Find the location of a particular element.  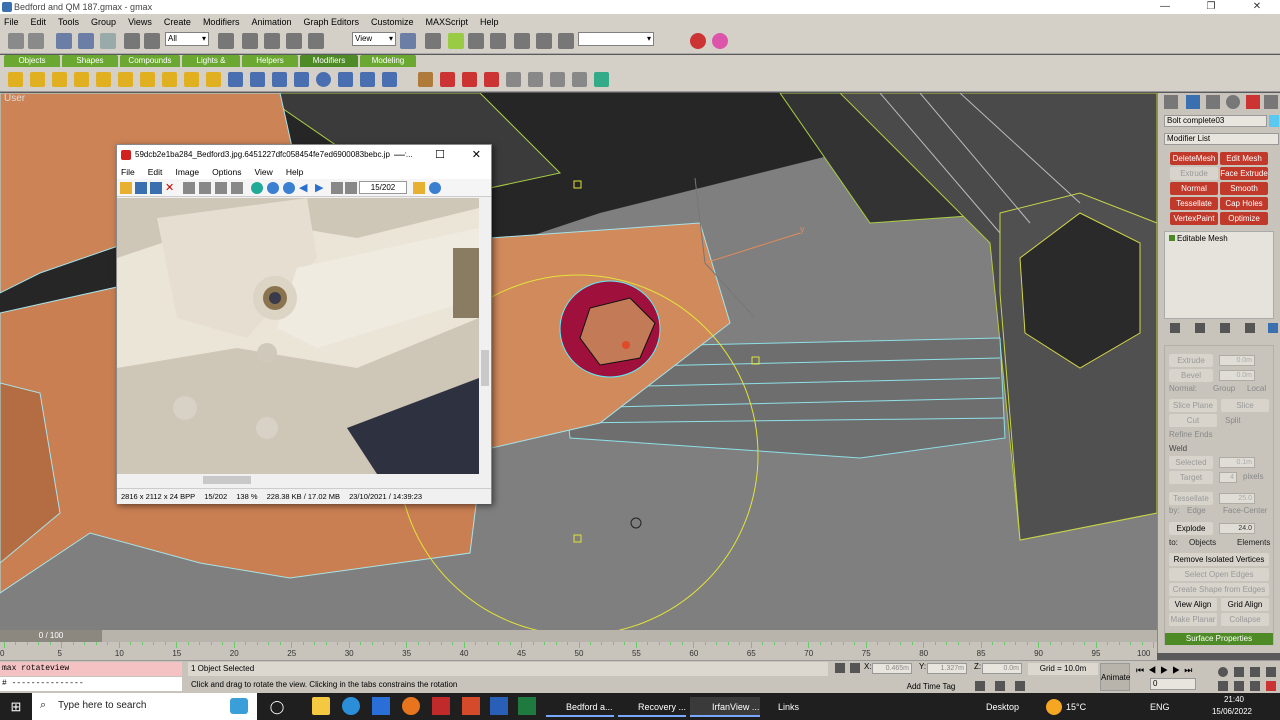

input-language: ENG is located at coordinates (1162, 707).